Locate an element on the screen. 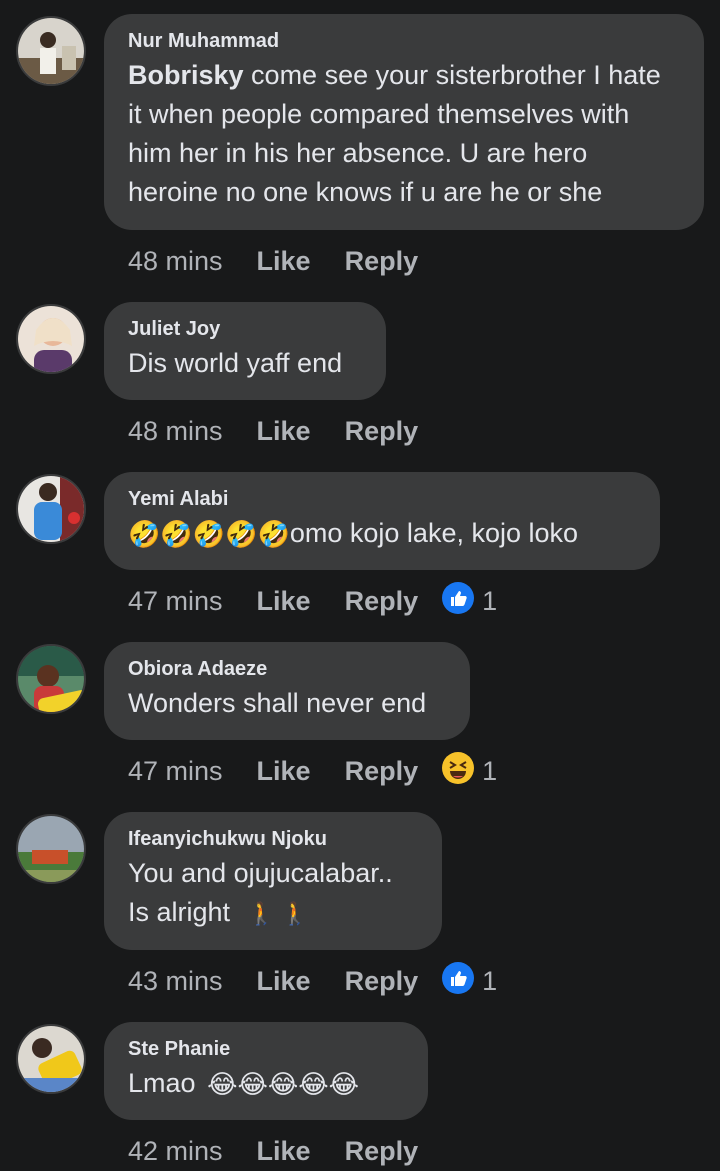  comment-text: Dis world yaff end is located at coordinates (235, 363).